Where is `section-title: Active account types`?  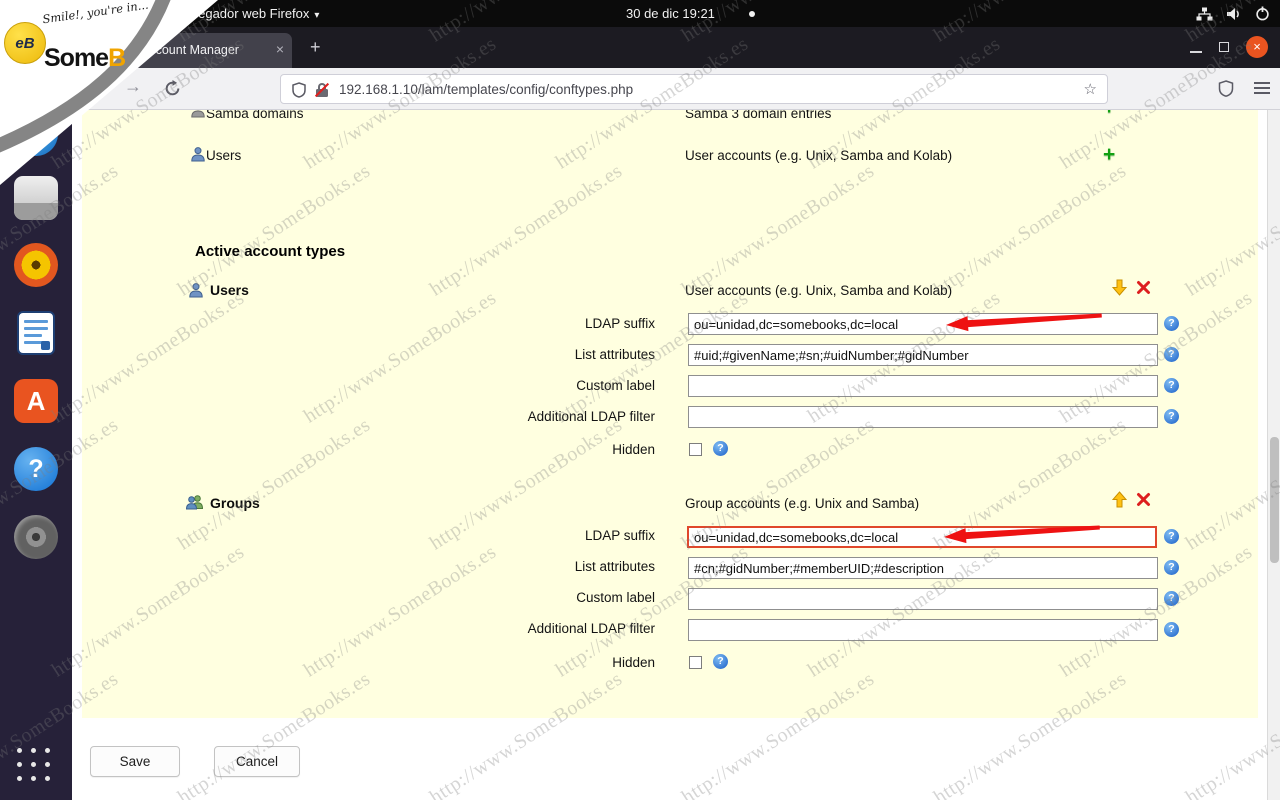
section-title: Active account types is located at coordinates (270, 251).